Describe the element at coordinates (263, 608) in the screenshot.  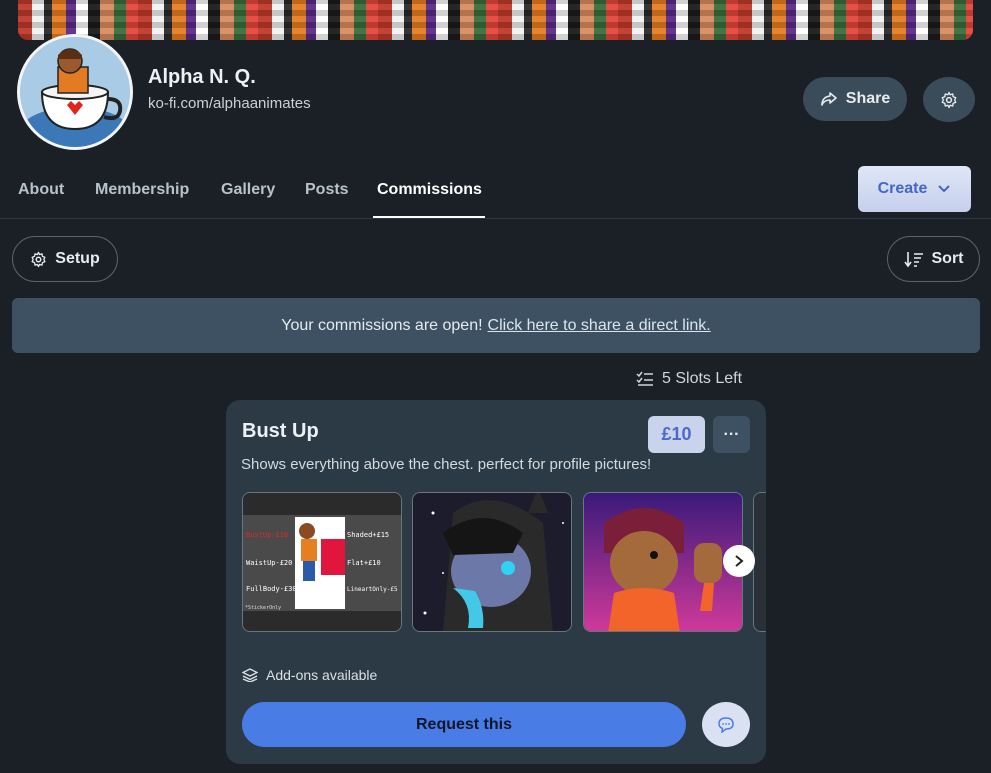
I see `thumb-note-label: *StickerOnly` at that location.